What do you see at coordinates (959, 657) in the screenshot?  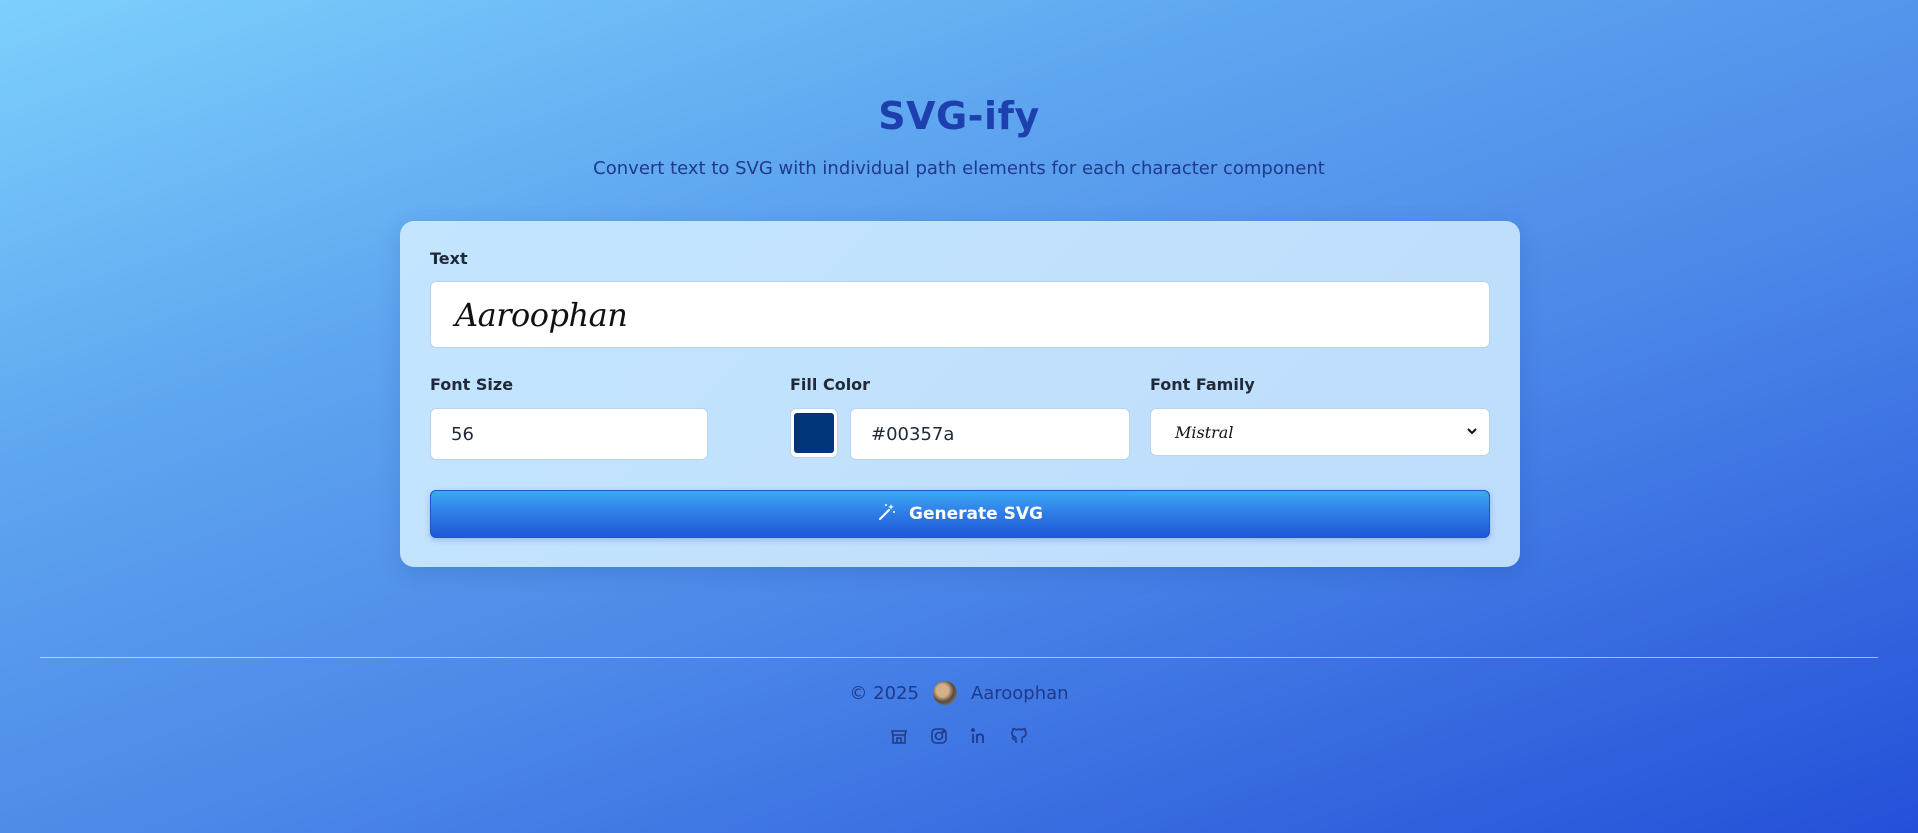 I see `footer-divider` at bounding box center [959, 657].